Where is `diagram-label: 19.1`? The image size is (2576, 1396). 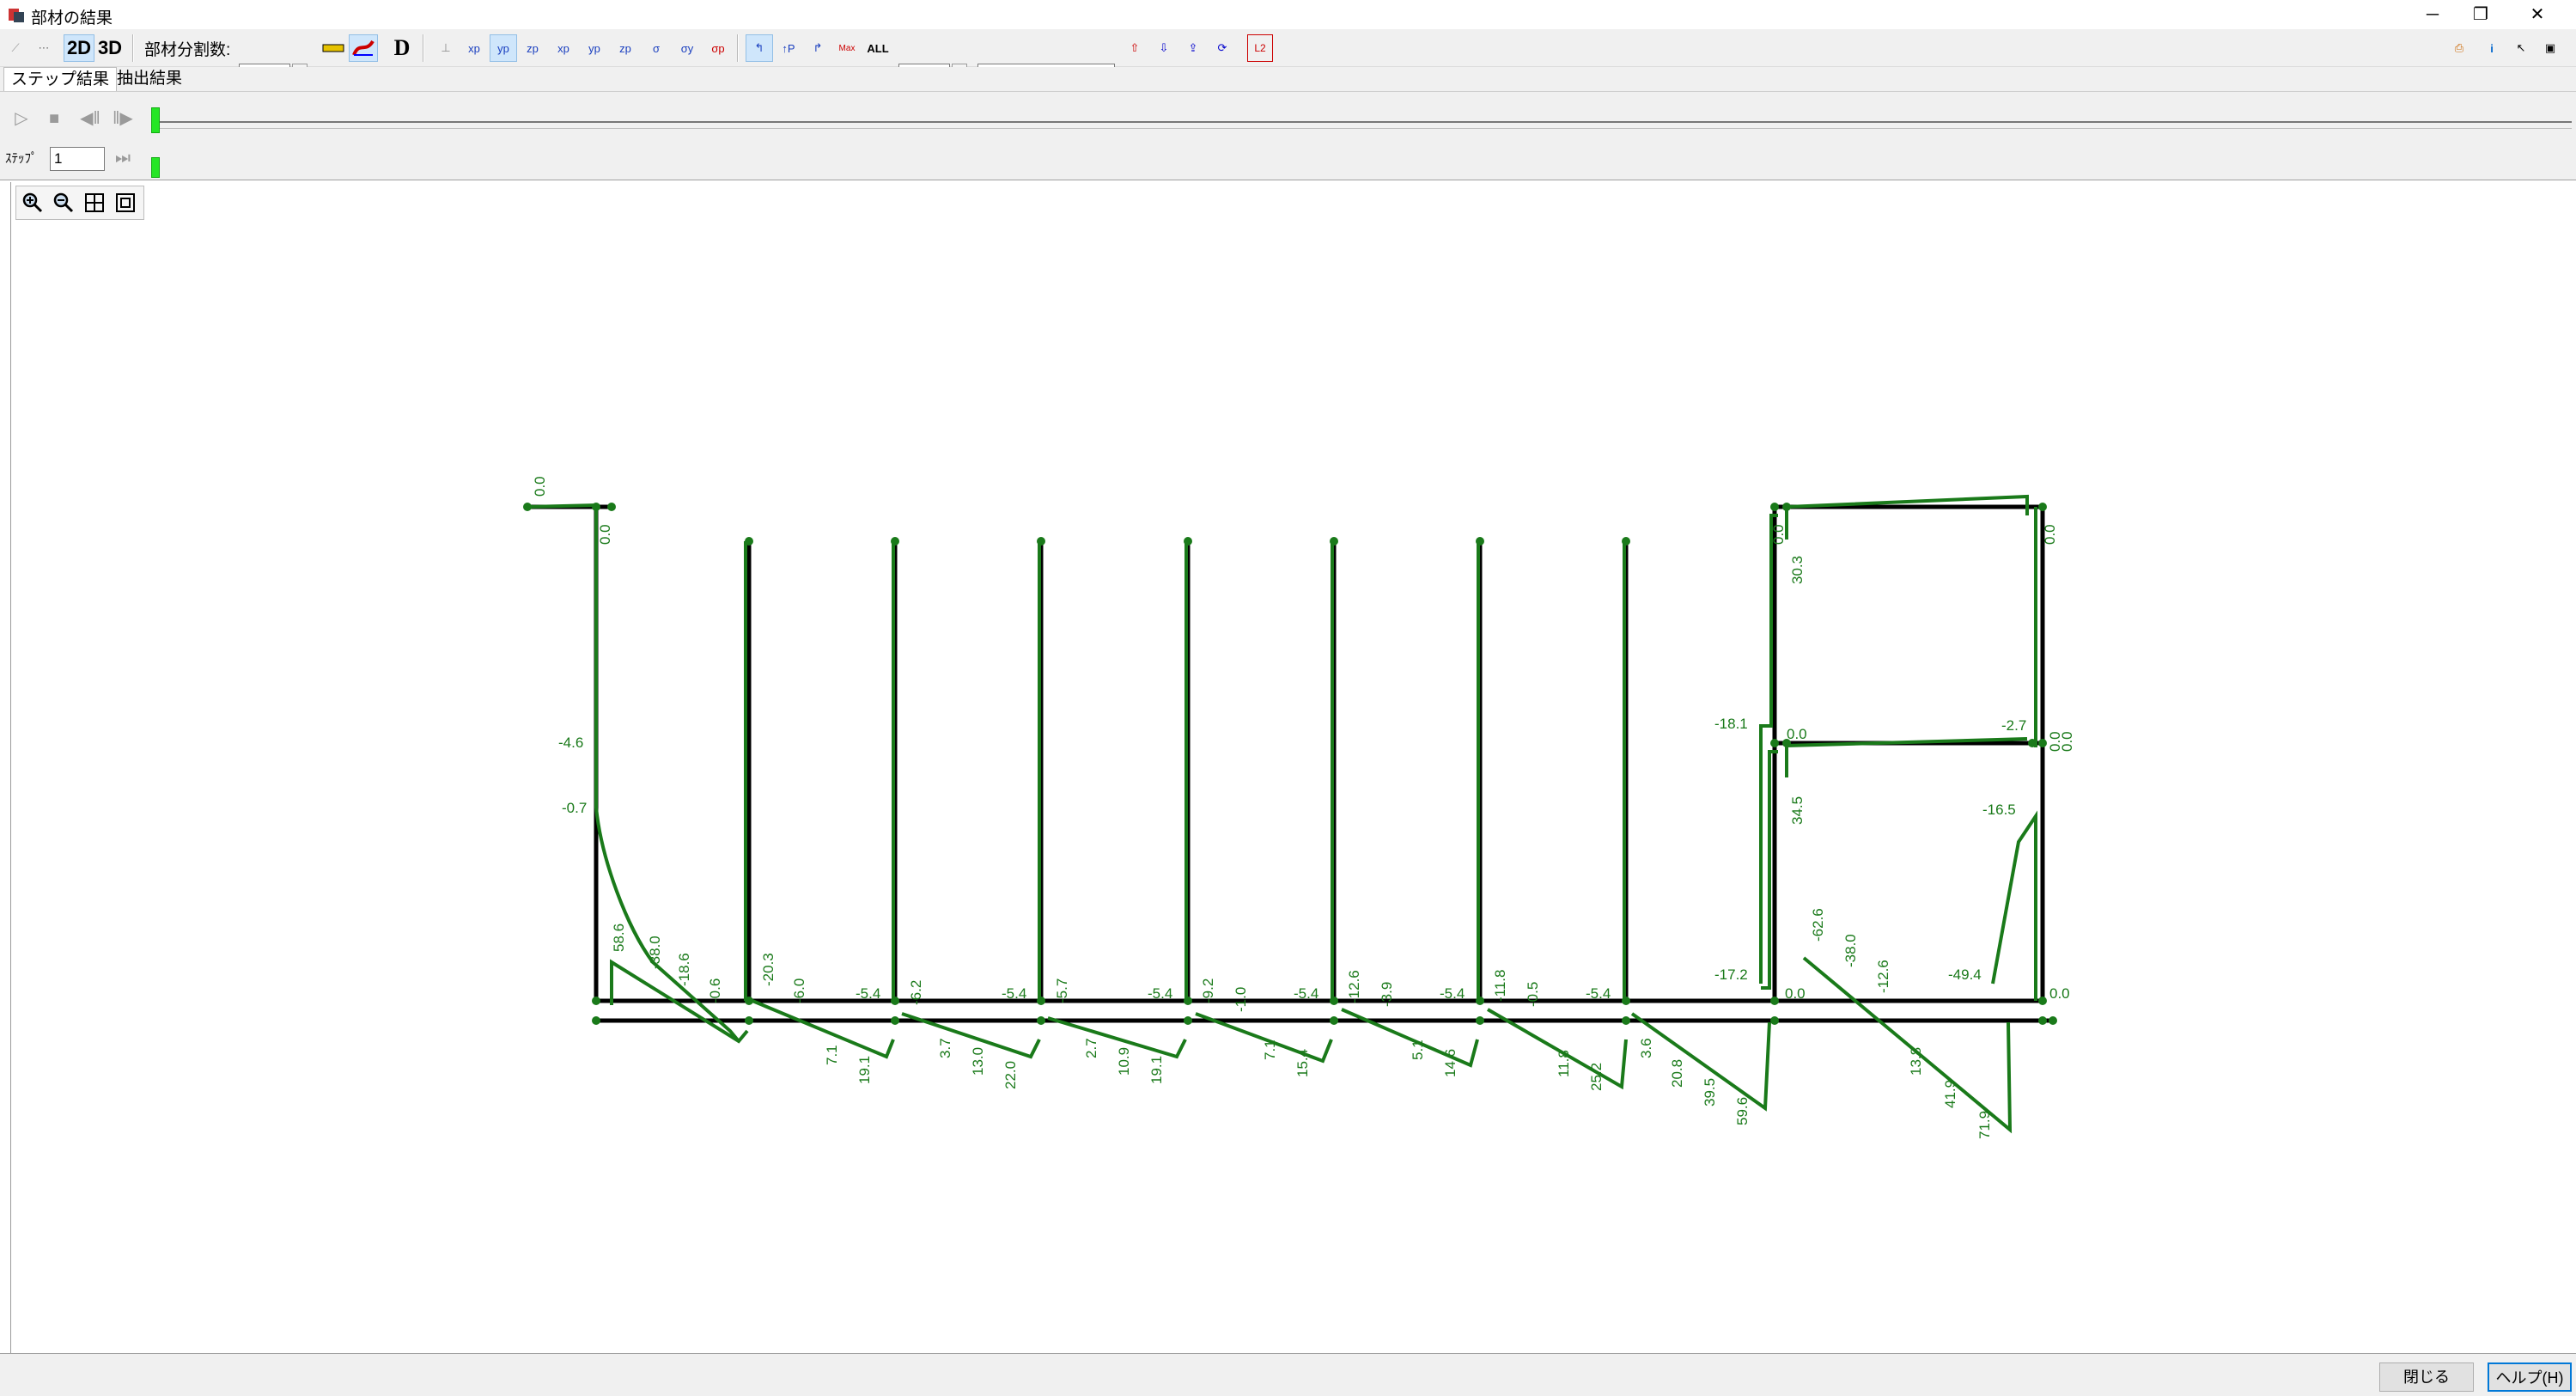 diagram-label: 19.1 is located at coordinates (864, 1070).